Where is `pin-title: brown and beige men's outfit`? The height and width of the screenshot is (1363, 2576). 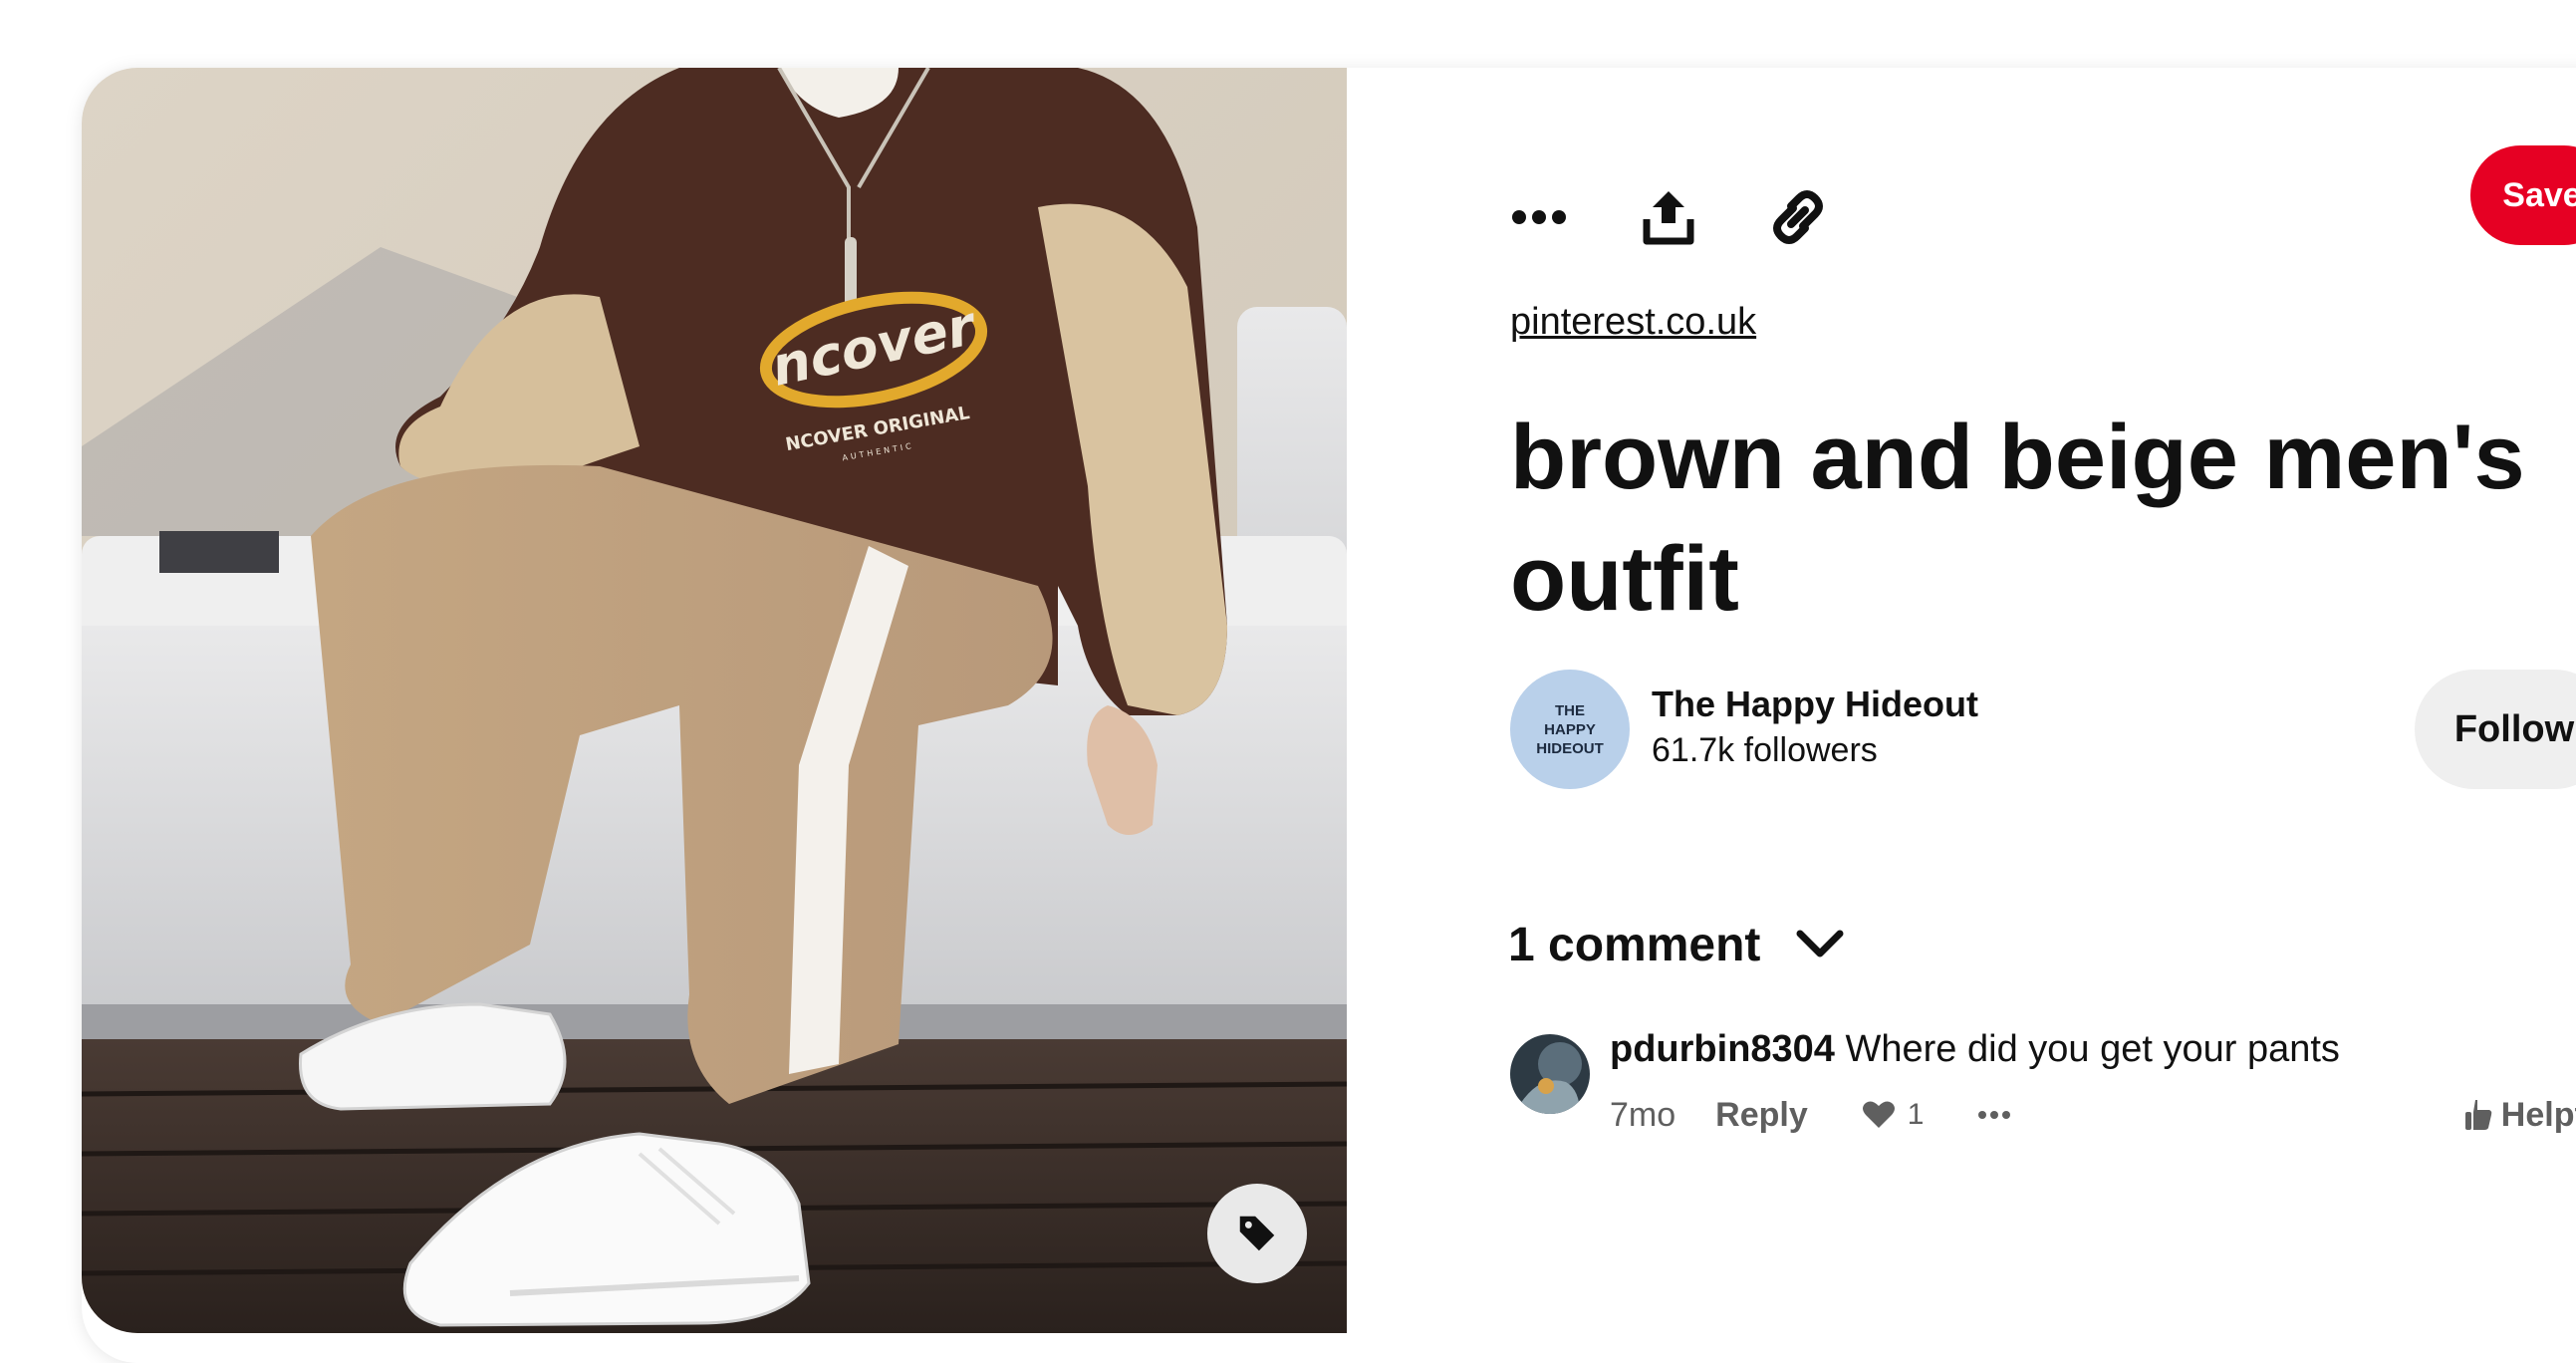
pin-title: brown and beige men's outfit is located at coordinates (2017, 518).